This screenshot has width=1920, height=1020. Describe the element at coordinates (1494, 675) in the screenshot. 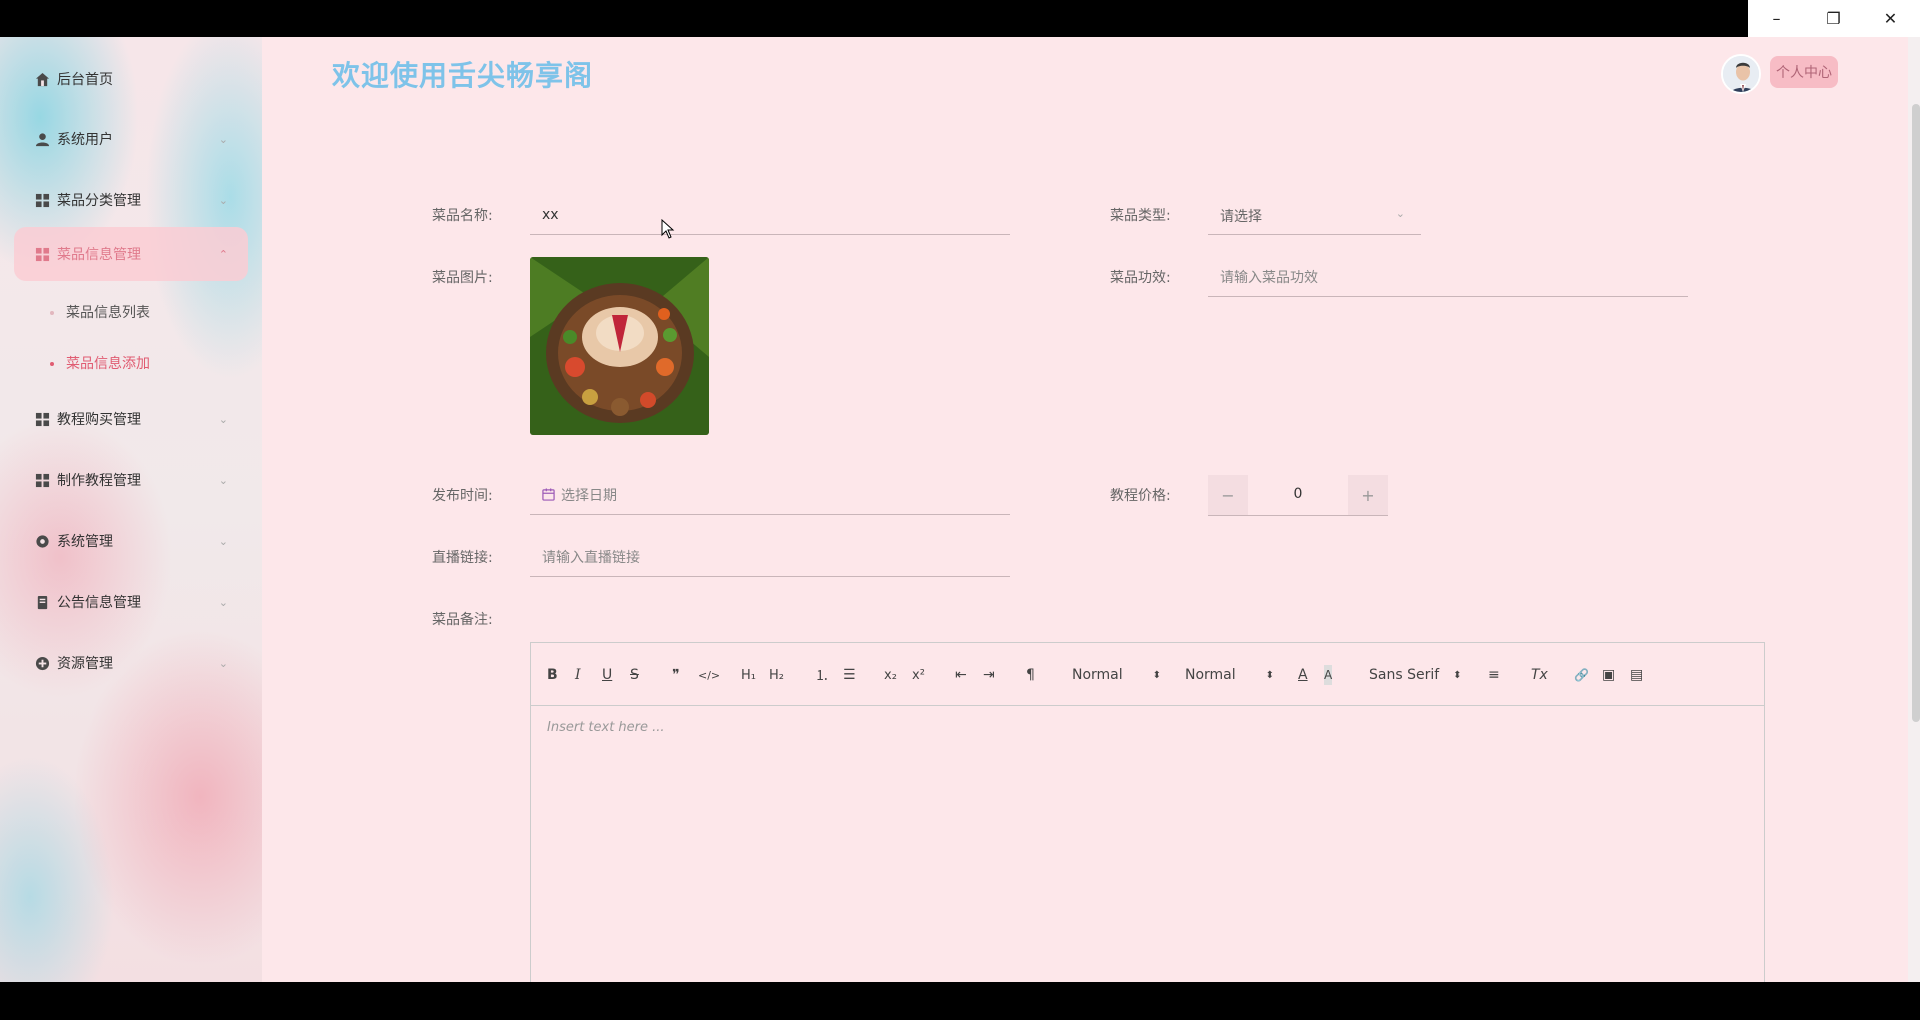

I see `align-button: ≡` at that location.